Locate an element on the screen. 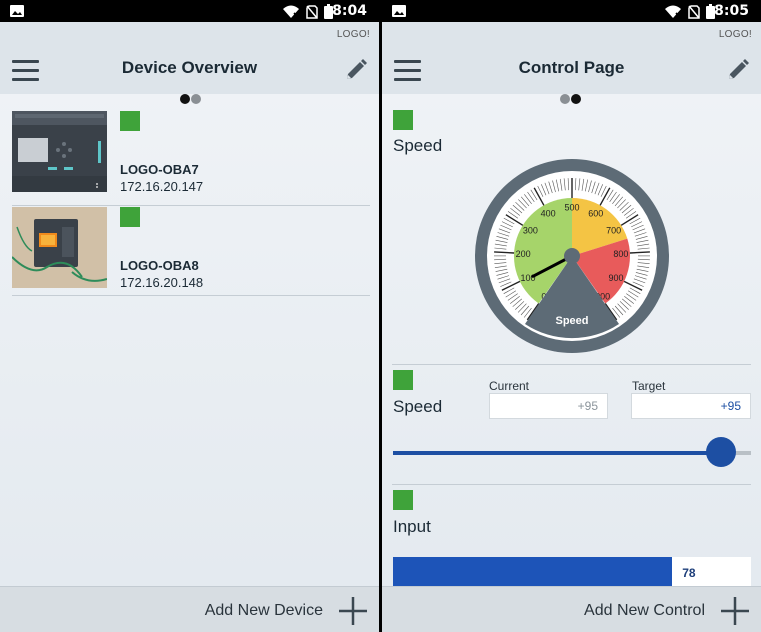  gauge-hub is located at coordinates (572, 256).